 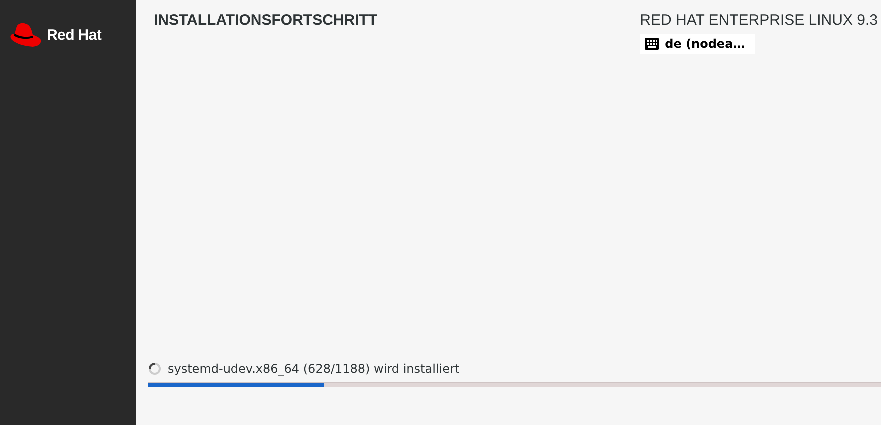 What do you see at coordinates (652, 44) in the screenshot?
I see `keyboard-icon` at bounding box center [652, 44].